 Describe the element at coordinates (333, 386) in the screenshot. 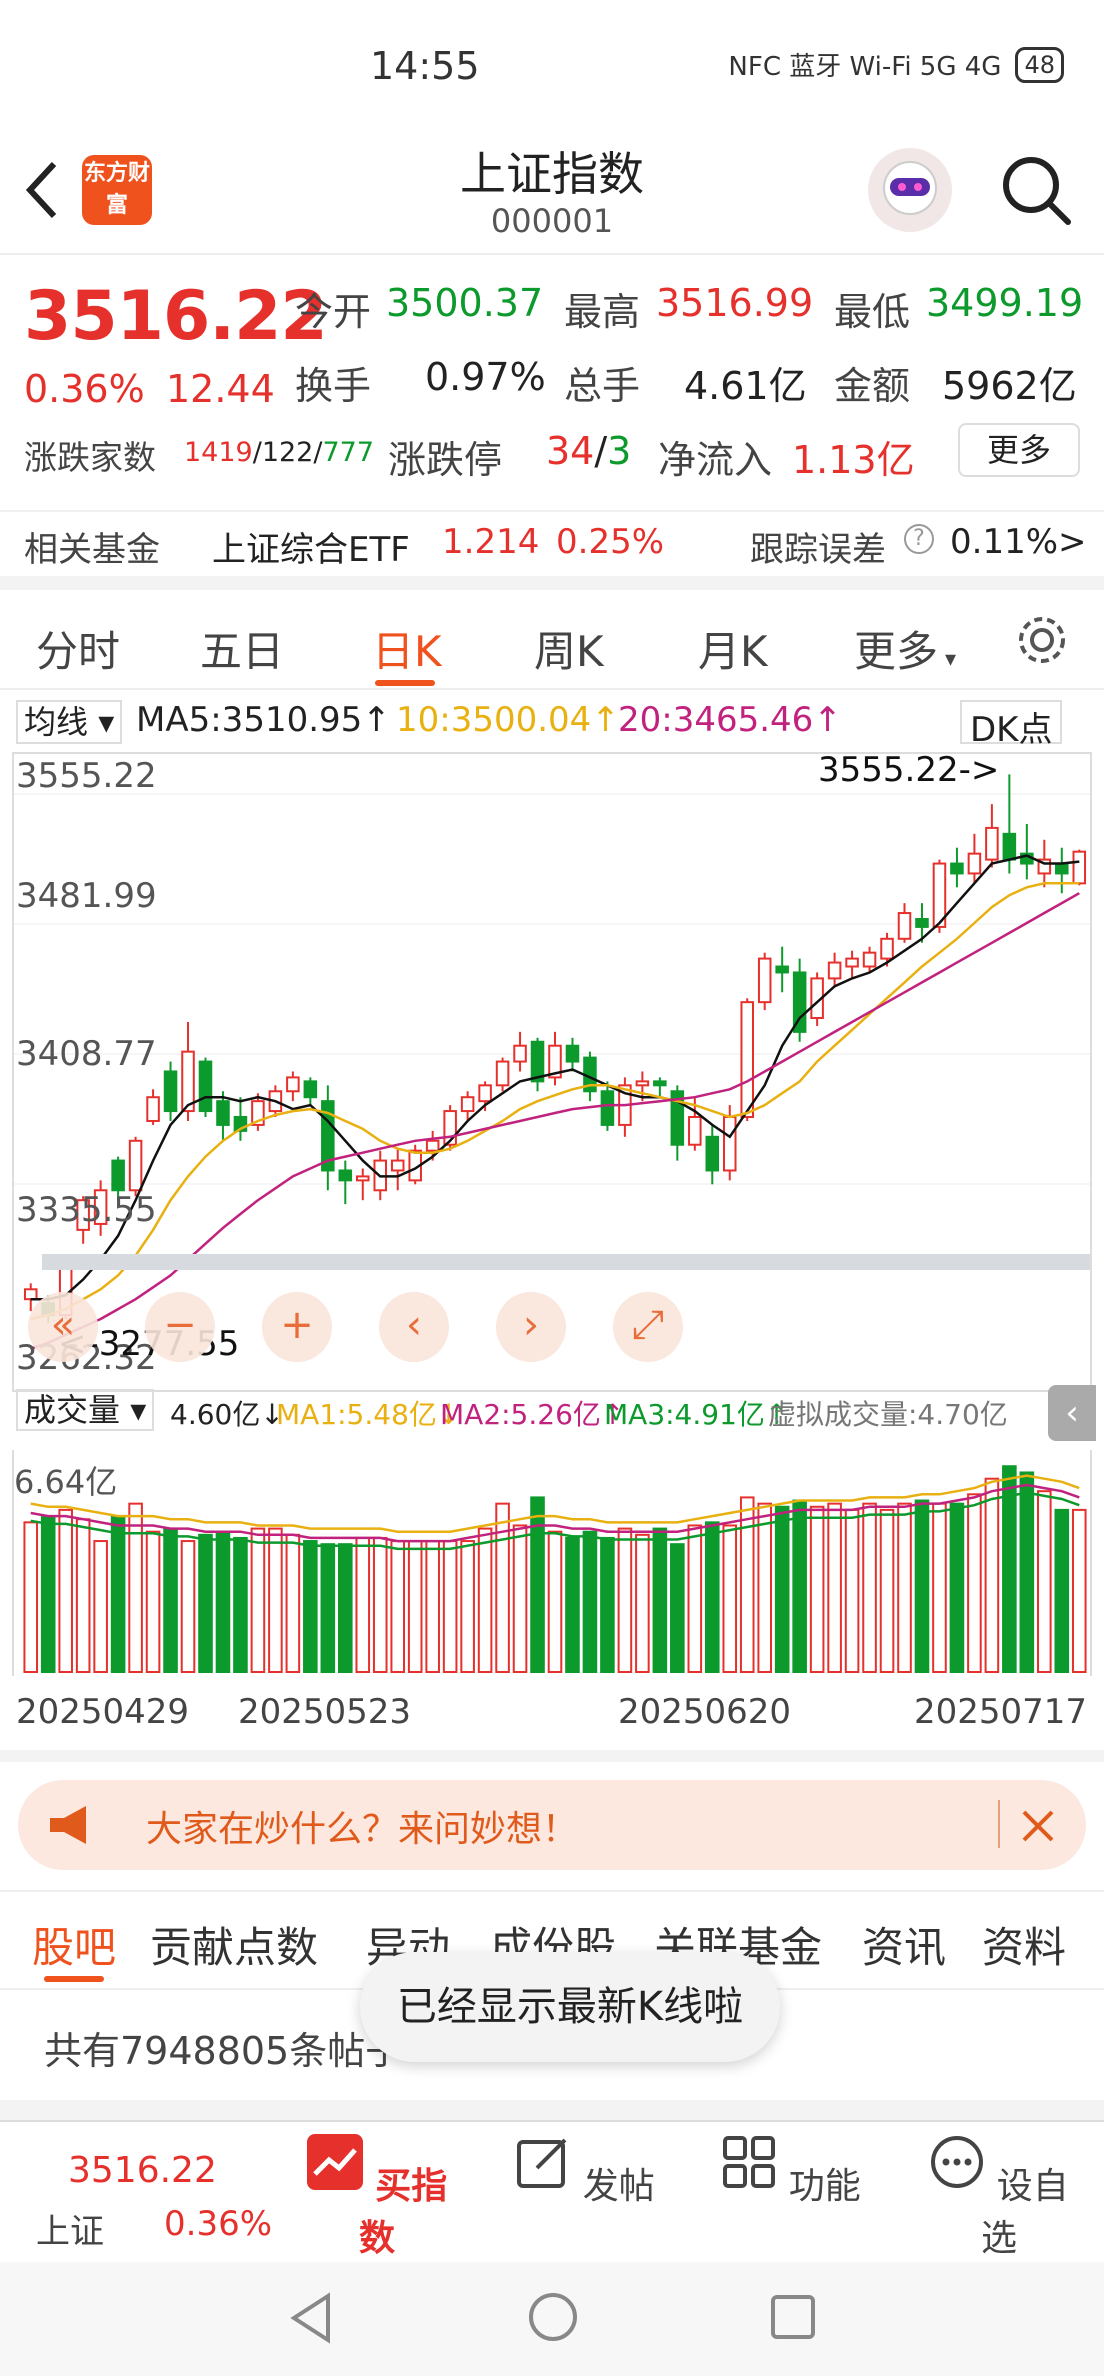

I see `turnover-label: 换手` at that location.